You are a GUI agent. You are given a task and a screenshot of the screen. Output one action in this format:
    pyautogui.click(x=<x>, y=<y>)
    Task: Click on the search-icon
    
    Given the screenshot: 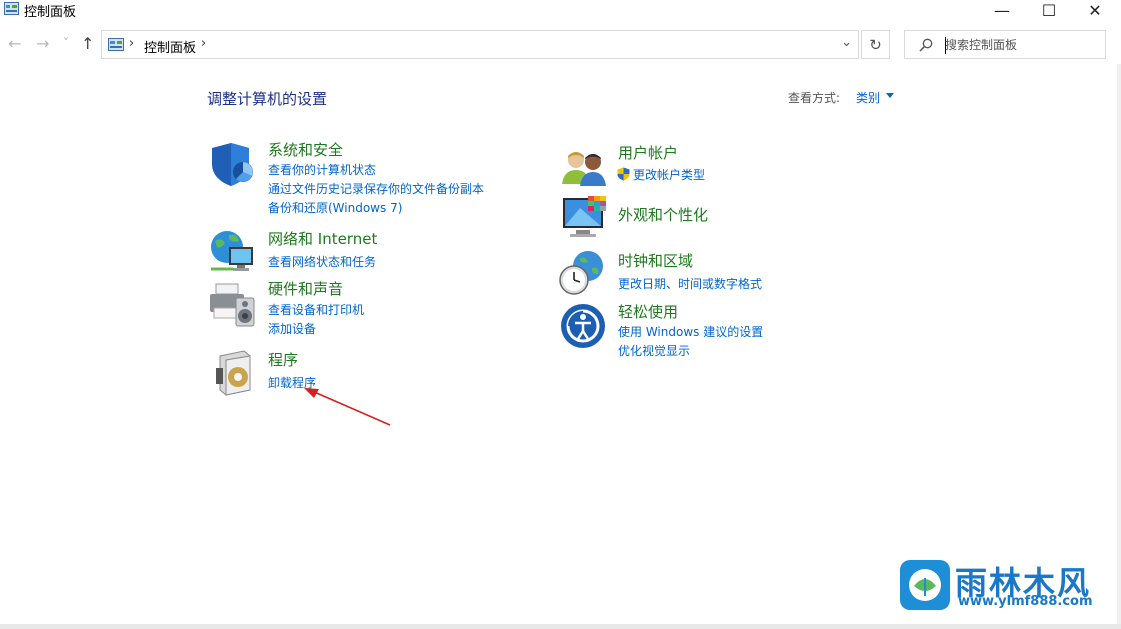 What is the action you would take?
    pyautogui.click(x=926, y=45)
    